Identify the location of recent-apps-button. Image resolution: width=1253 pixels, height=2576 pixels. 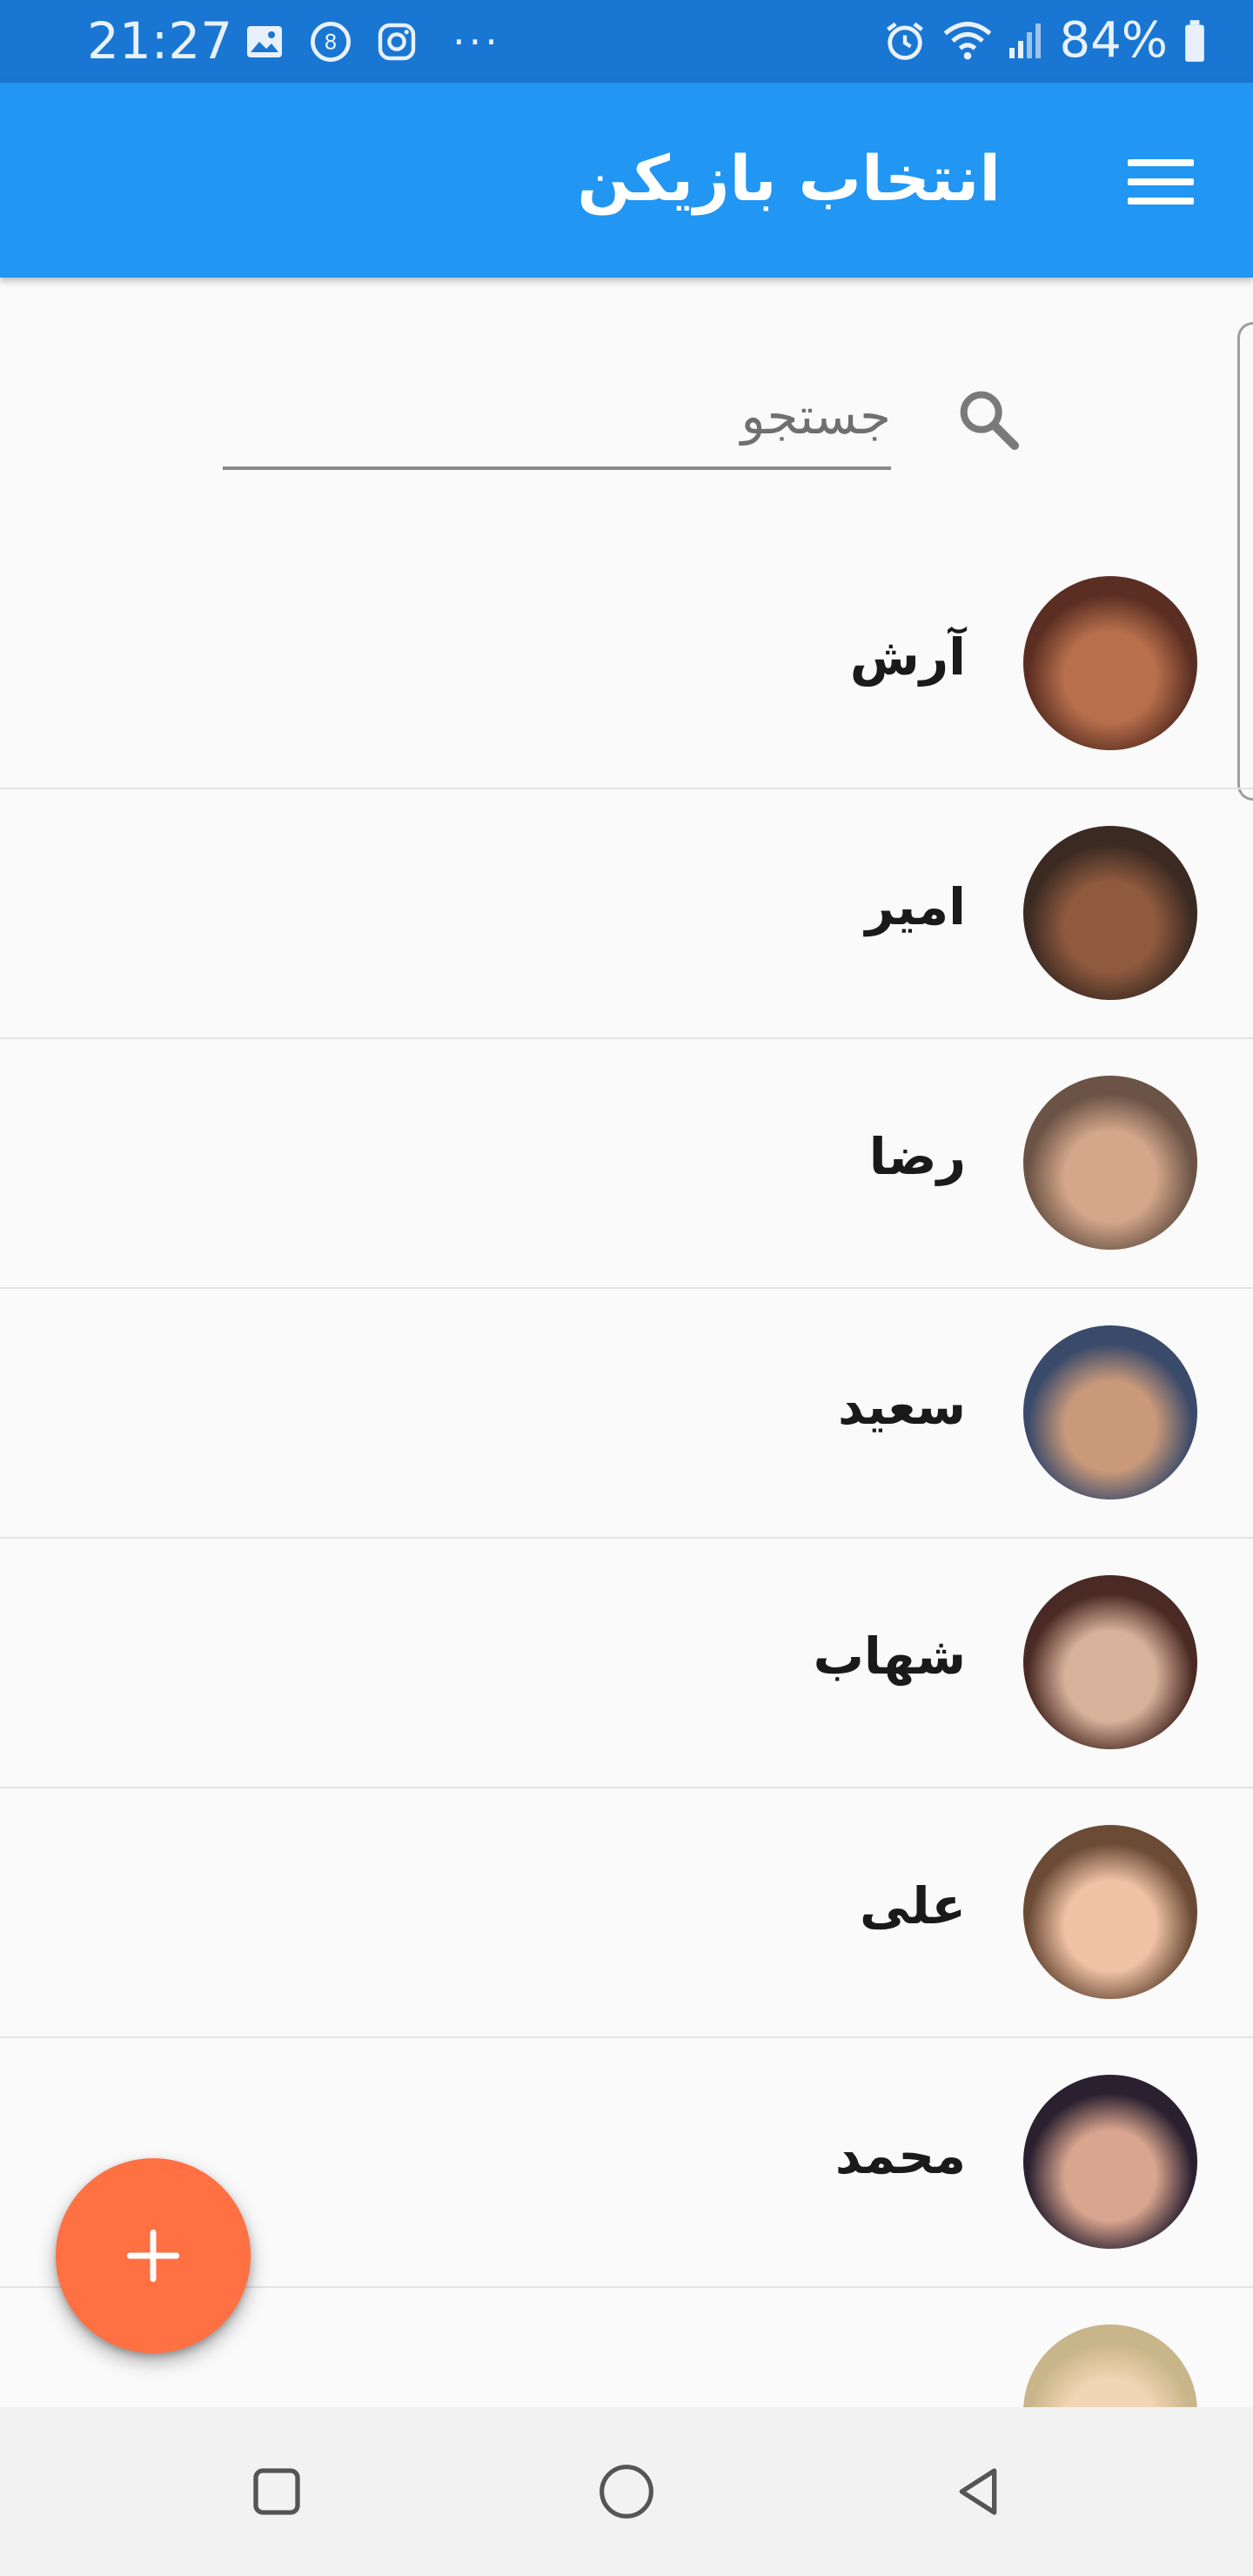
(276, 2492).